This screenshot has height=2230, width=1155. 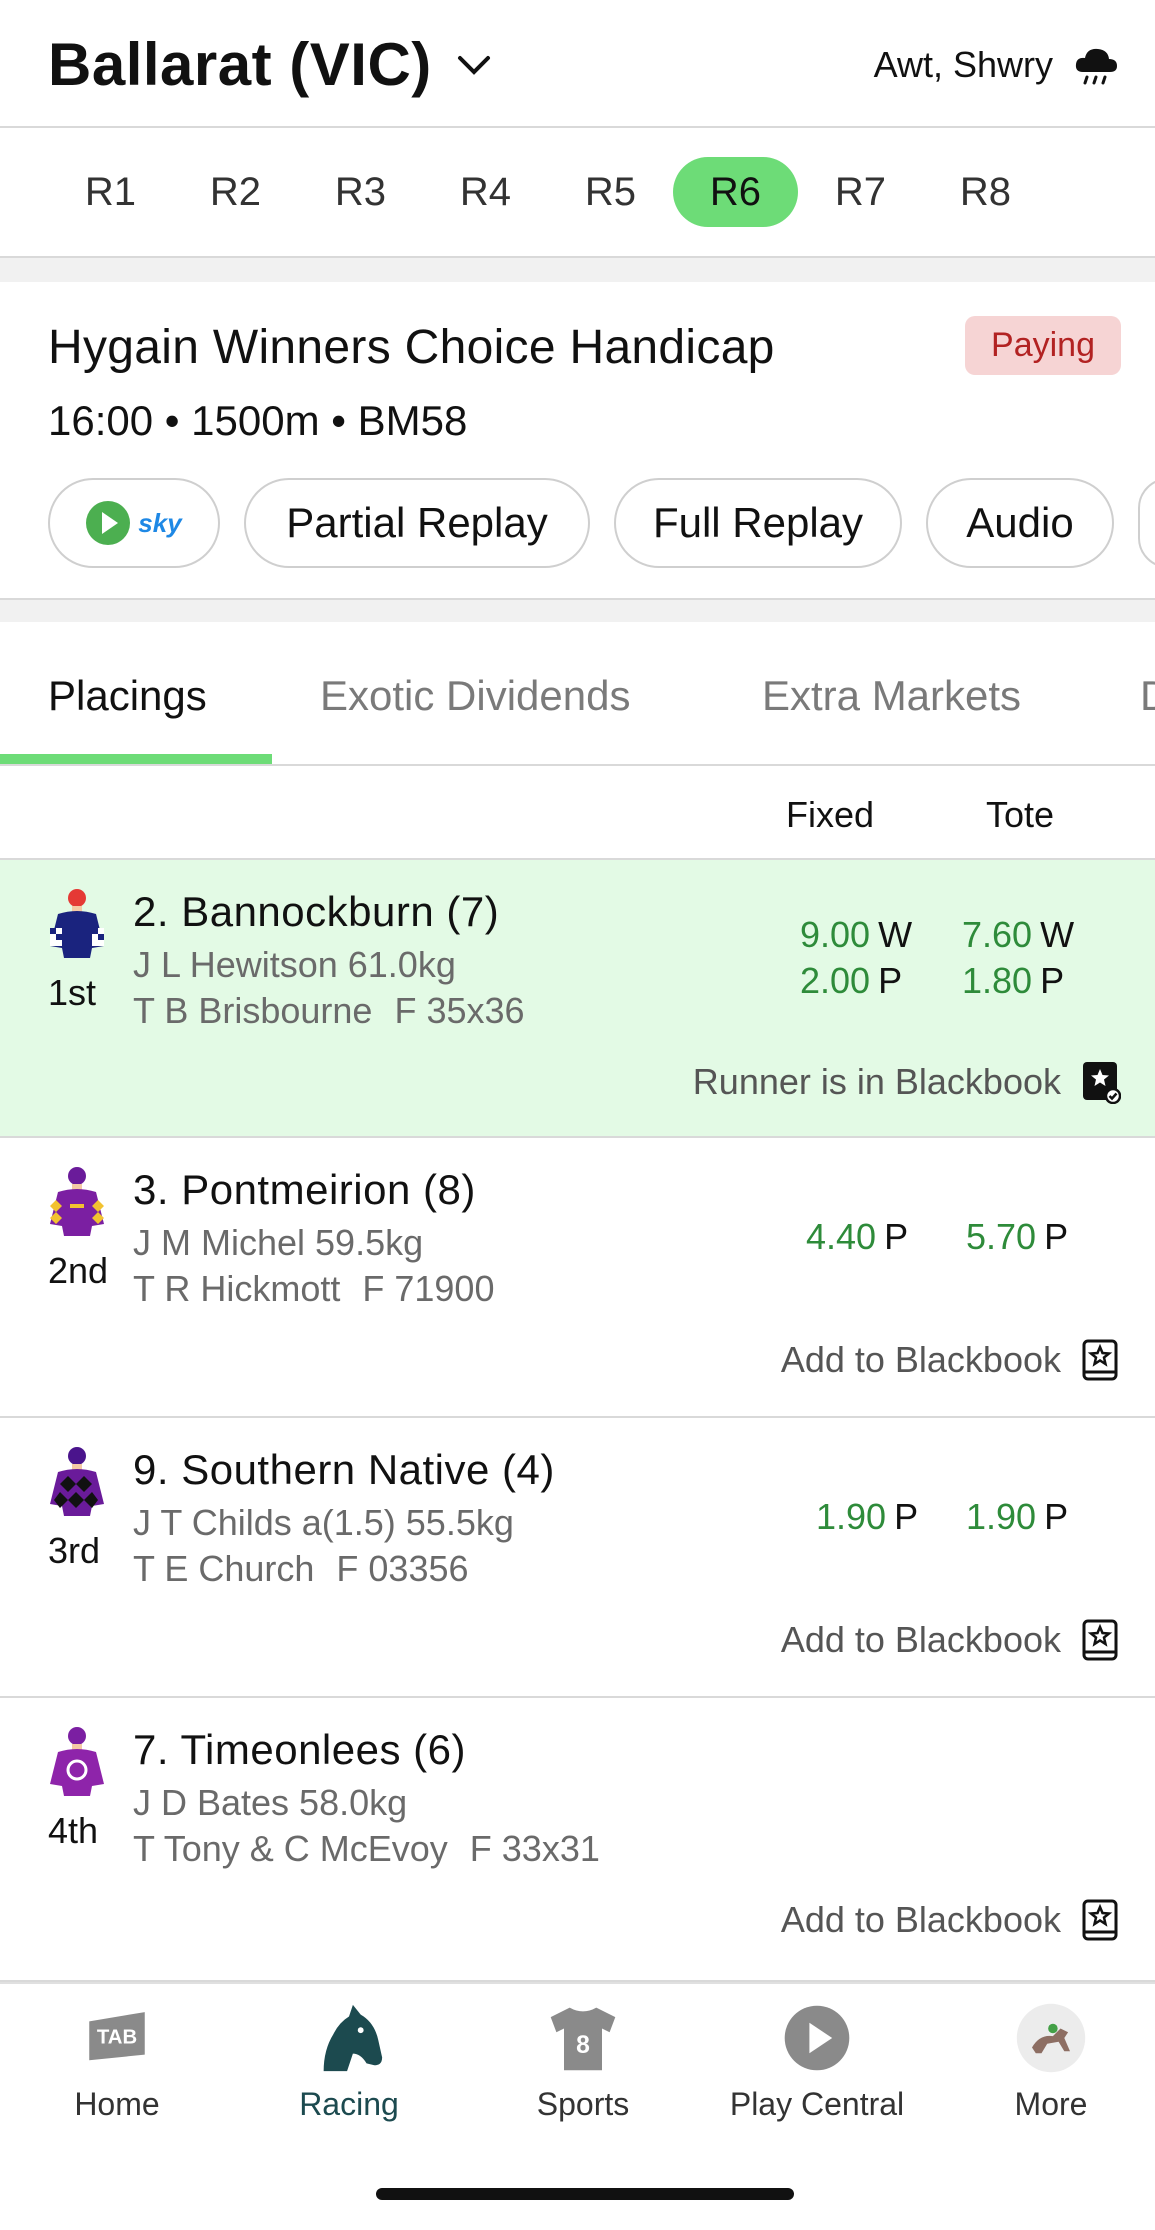 I want to click on home-indicator, so click(x=585, y=2194).